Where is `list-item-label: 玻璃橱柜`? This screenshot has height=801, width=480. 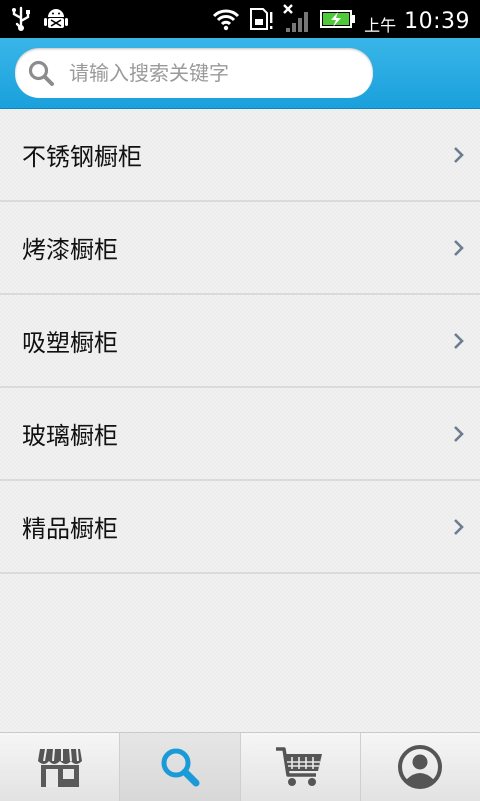
list-item-label: 玻璃橱柜 is located at coordinates (70, 436).